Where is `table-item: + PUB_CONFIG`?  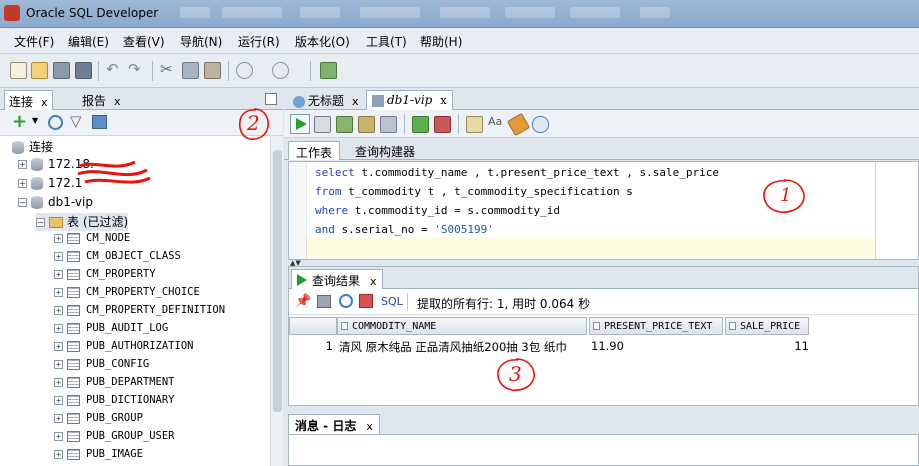 table-item: + PUB_CONFIG is located at coordinates (101, 367).